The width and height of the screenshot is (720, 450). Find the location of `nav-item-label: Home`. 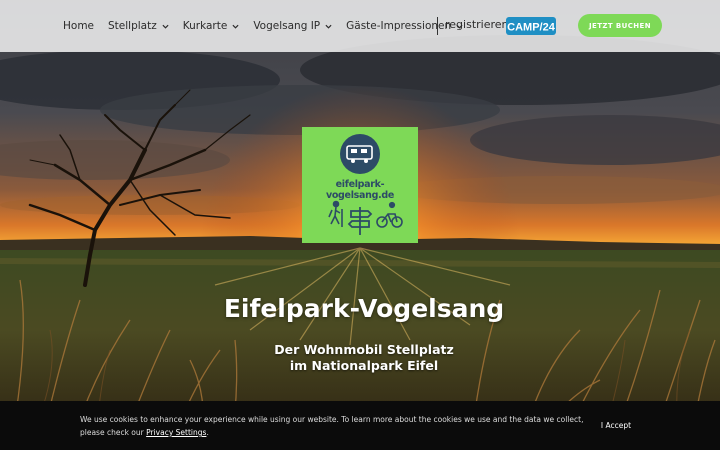

nav-item-label: Home is located at coordinates (79, 26).